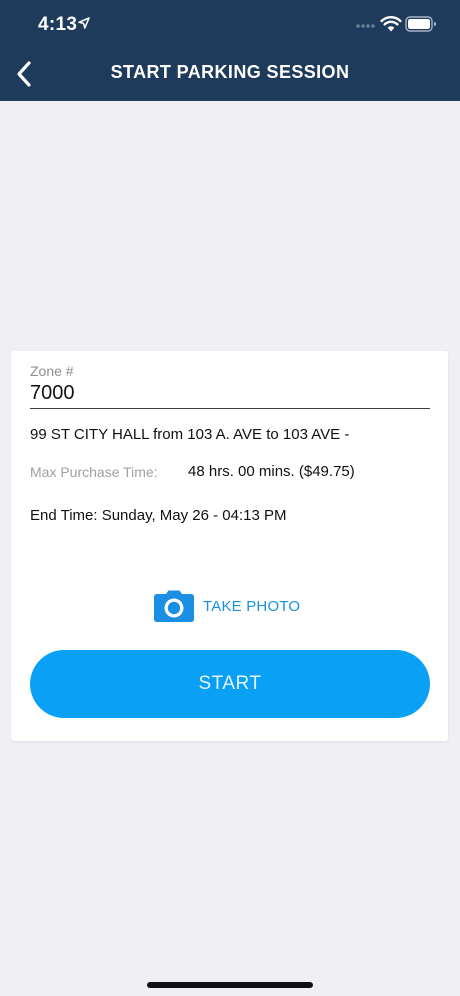  I want to click on top-bar: 4:13 START PARKING SESSION, so click(230, 50).